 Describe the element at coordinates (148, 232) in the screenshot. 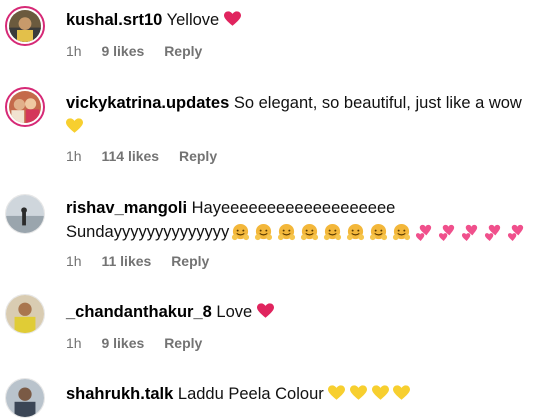

I see `comment-body-continued: Sundayyyyyyyyyyyyyy` at that location.